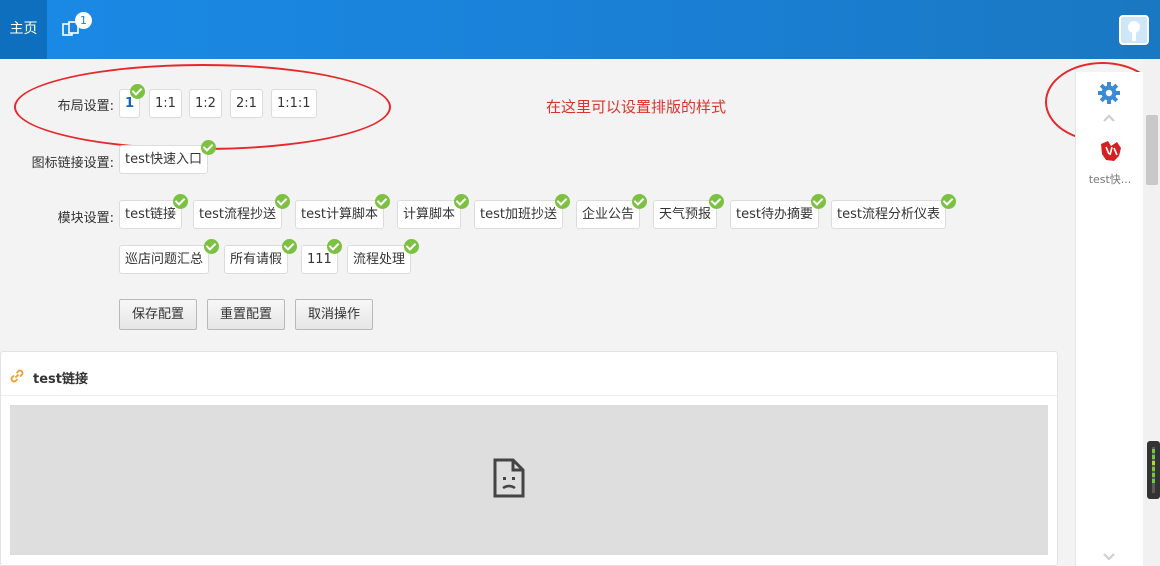 The width and height of the screenshot is (1160, 566). What do you see at coordinates (1109, 118) in the screenshot?
I see `chevron-up-icon` at bounding box center [1109, 118].